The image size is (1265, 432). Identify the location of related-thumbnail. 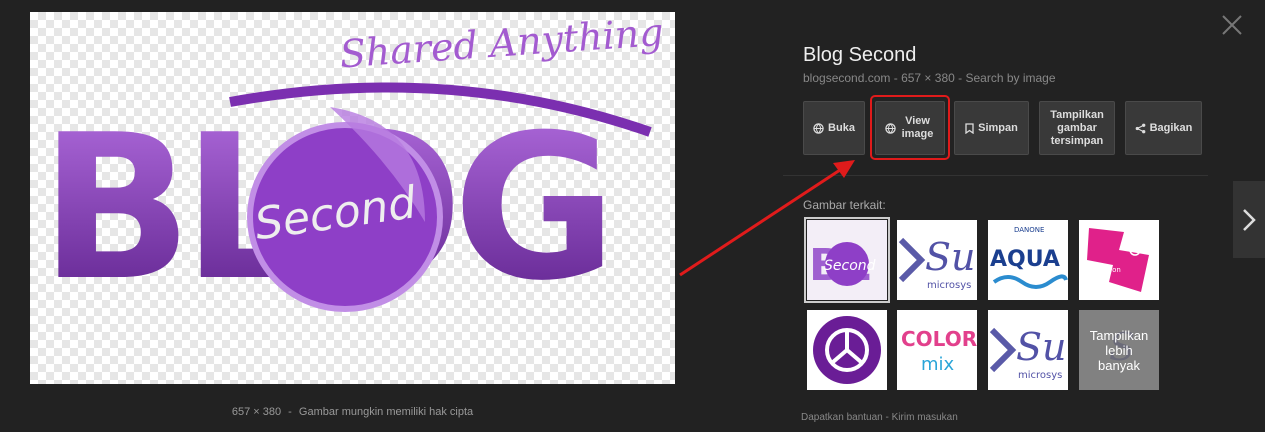
(847, 350).